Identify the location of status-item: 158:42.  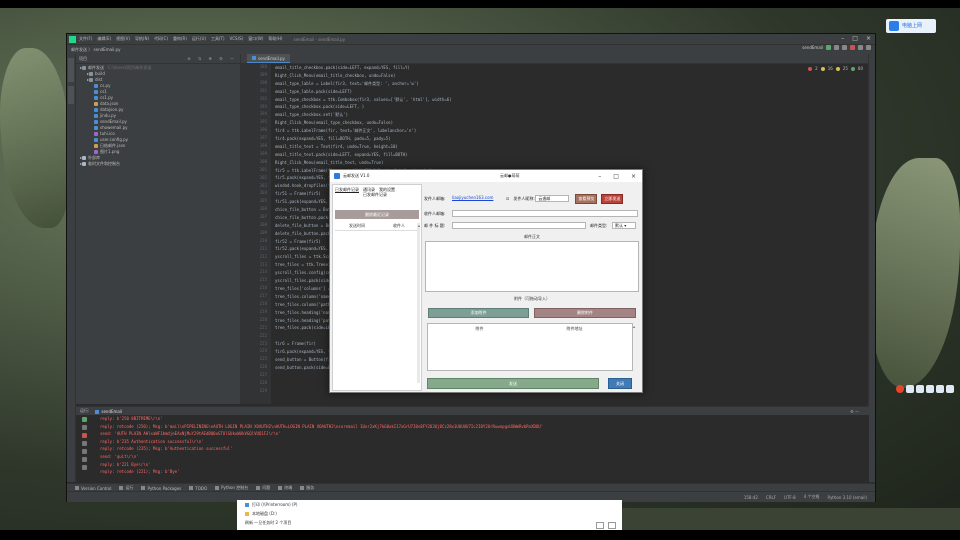
(751, 497).